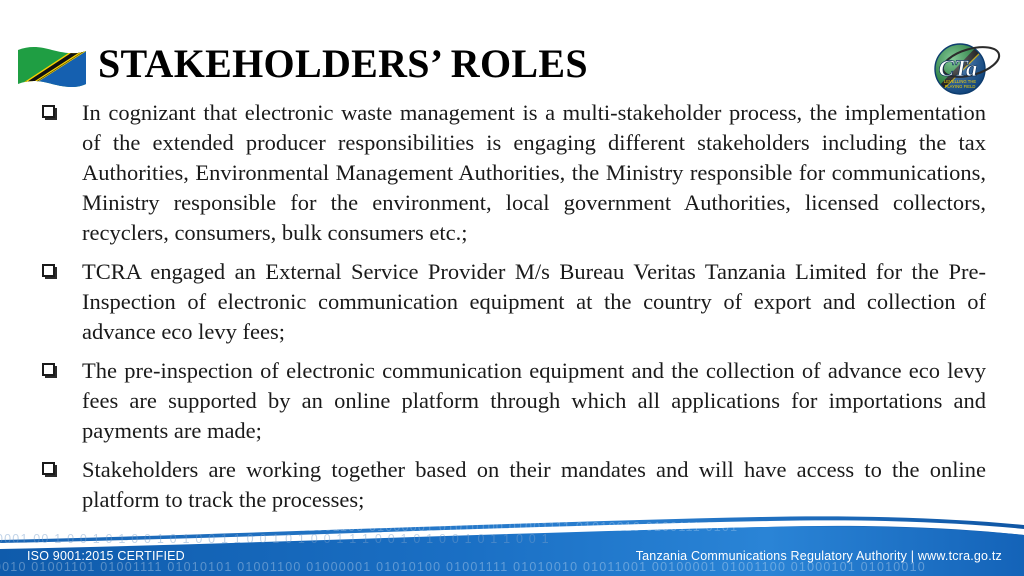 This screenshot has height=576, width=1024. Describe the element at coordinates (960, 86) in the screenshot. I see `svg-text: PLAYING FIELD` at that location.